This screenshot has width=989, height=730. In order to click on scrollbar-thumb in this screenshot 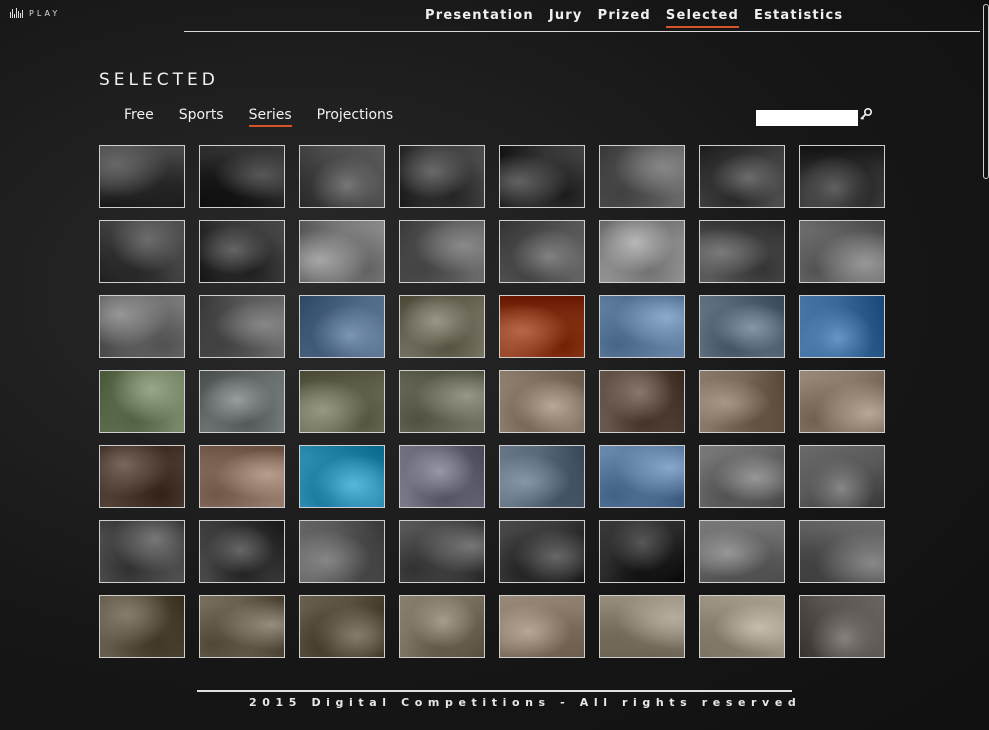, I will do `click(986, 91)`.